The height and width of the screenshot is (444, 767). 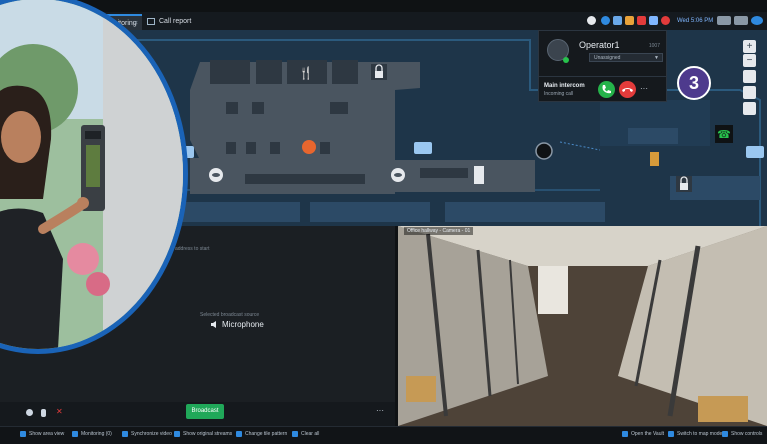 I want to click on synchronize-video-button: Synchronize video, so click(x=147, y=434).